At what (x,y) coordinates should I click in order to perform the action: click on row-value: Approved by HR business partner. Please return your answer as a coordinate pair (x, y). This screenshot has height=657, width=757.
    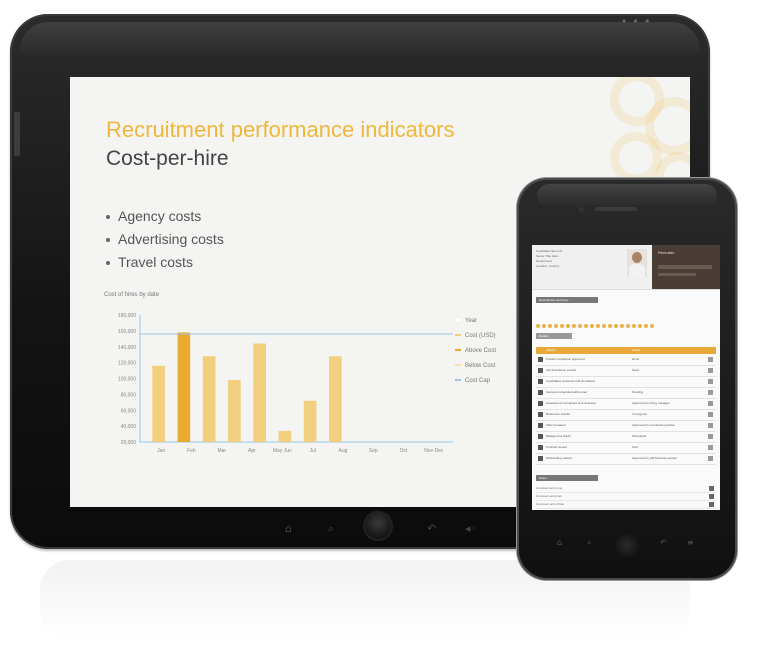
    Looking at the image, I should click on (655, 458).